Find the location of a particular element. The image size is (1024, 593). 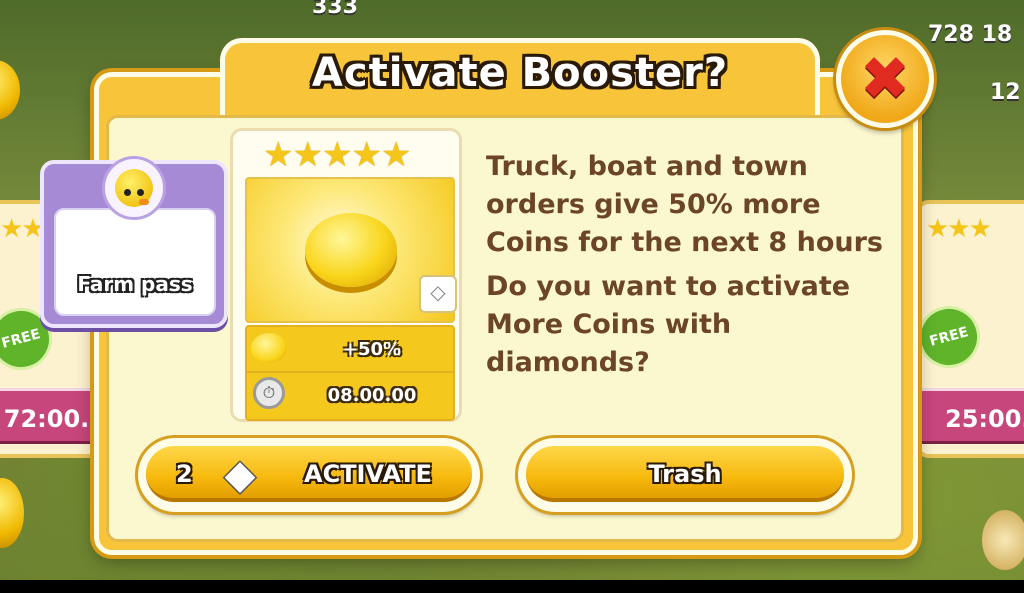

star-rating: ★★★★★ is located at coordinates (337, 155).